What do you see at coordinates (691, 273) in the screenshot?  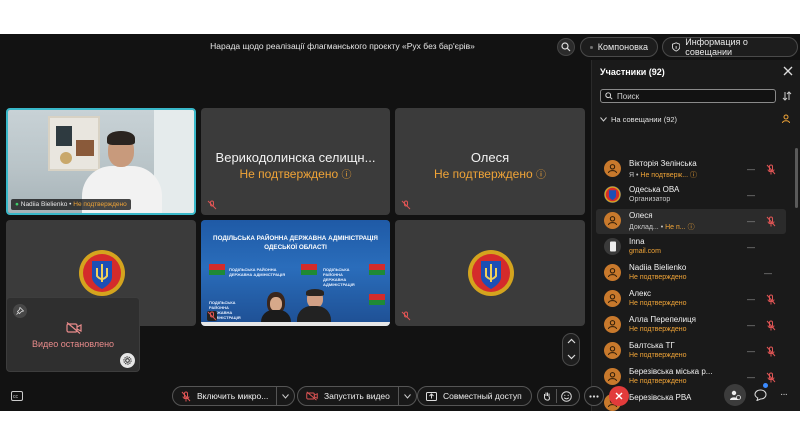 I see `participant-row: Nadiia Bielienko Не подтверждено —` at bounding box center [691, 273].